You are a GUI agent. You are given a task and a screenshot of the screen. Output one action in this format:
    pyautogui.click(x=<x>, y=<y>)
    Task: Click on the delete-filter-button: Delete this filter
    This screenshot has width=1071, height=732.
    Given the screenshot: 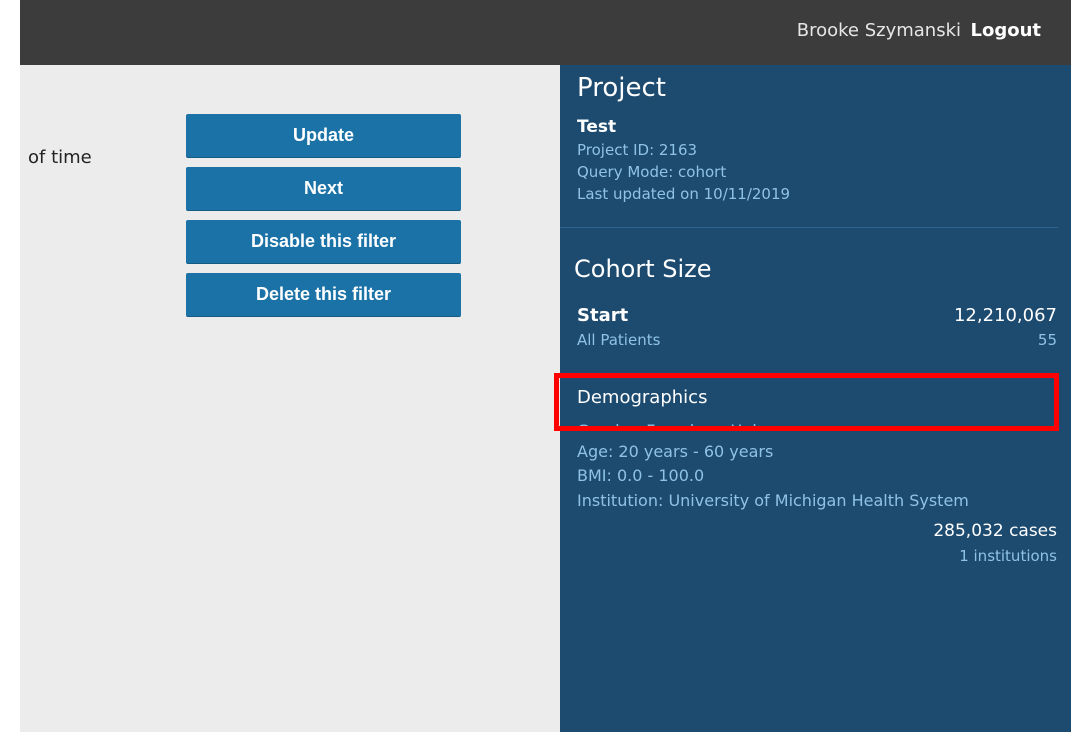 What is the action you would take?
    pyautogui.click(x=323, y=295)
    